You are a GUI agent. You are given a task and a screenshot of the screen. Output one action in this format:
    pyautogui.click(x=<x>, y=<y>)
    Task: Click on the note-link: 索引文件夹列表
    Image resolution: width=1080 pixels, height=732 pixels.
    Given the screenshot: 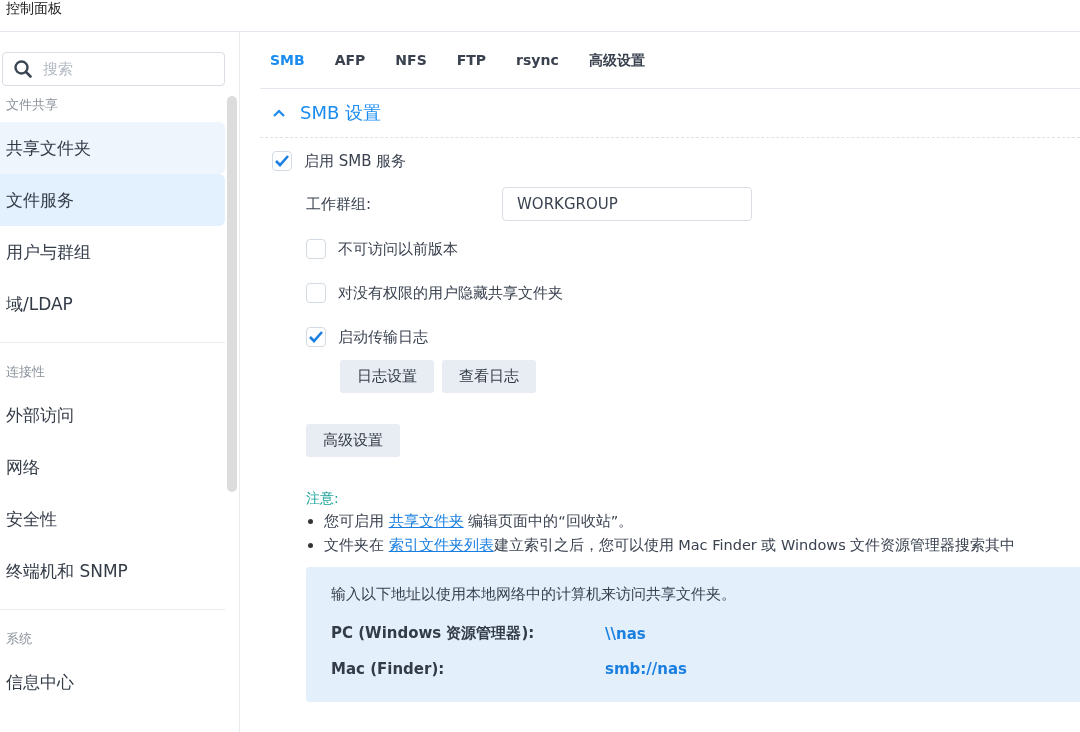 What is the action you would take?
    pyautogui.click(x=441, y=544)
    